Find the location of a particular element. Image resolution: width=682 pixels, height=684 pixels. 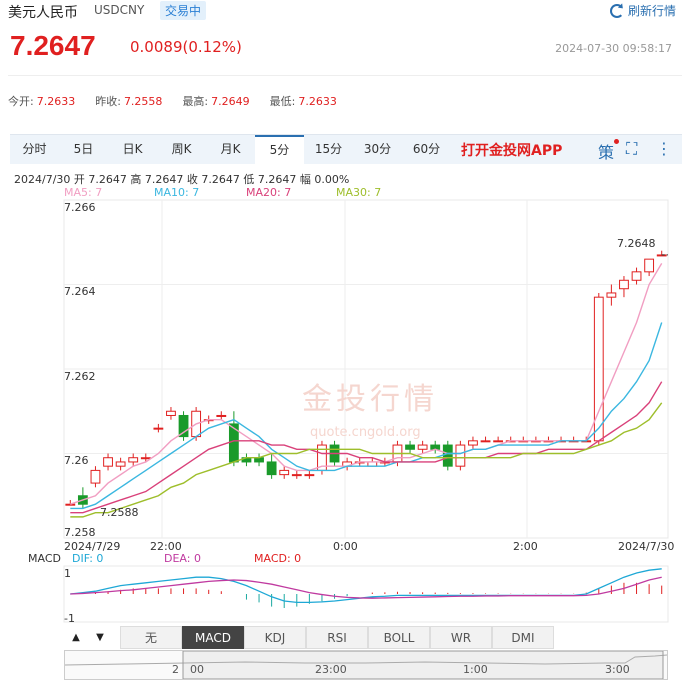

dif-line is located at coordinates (366, 586).